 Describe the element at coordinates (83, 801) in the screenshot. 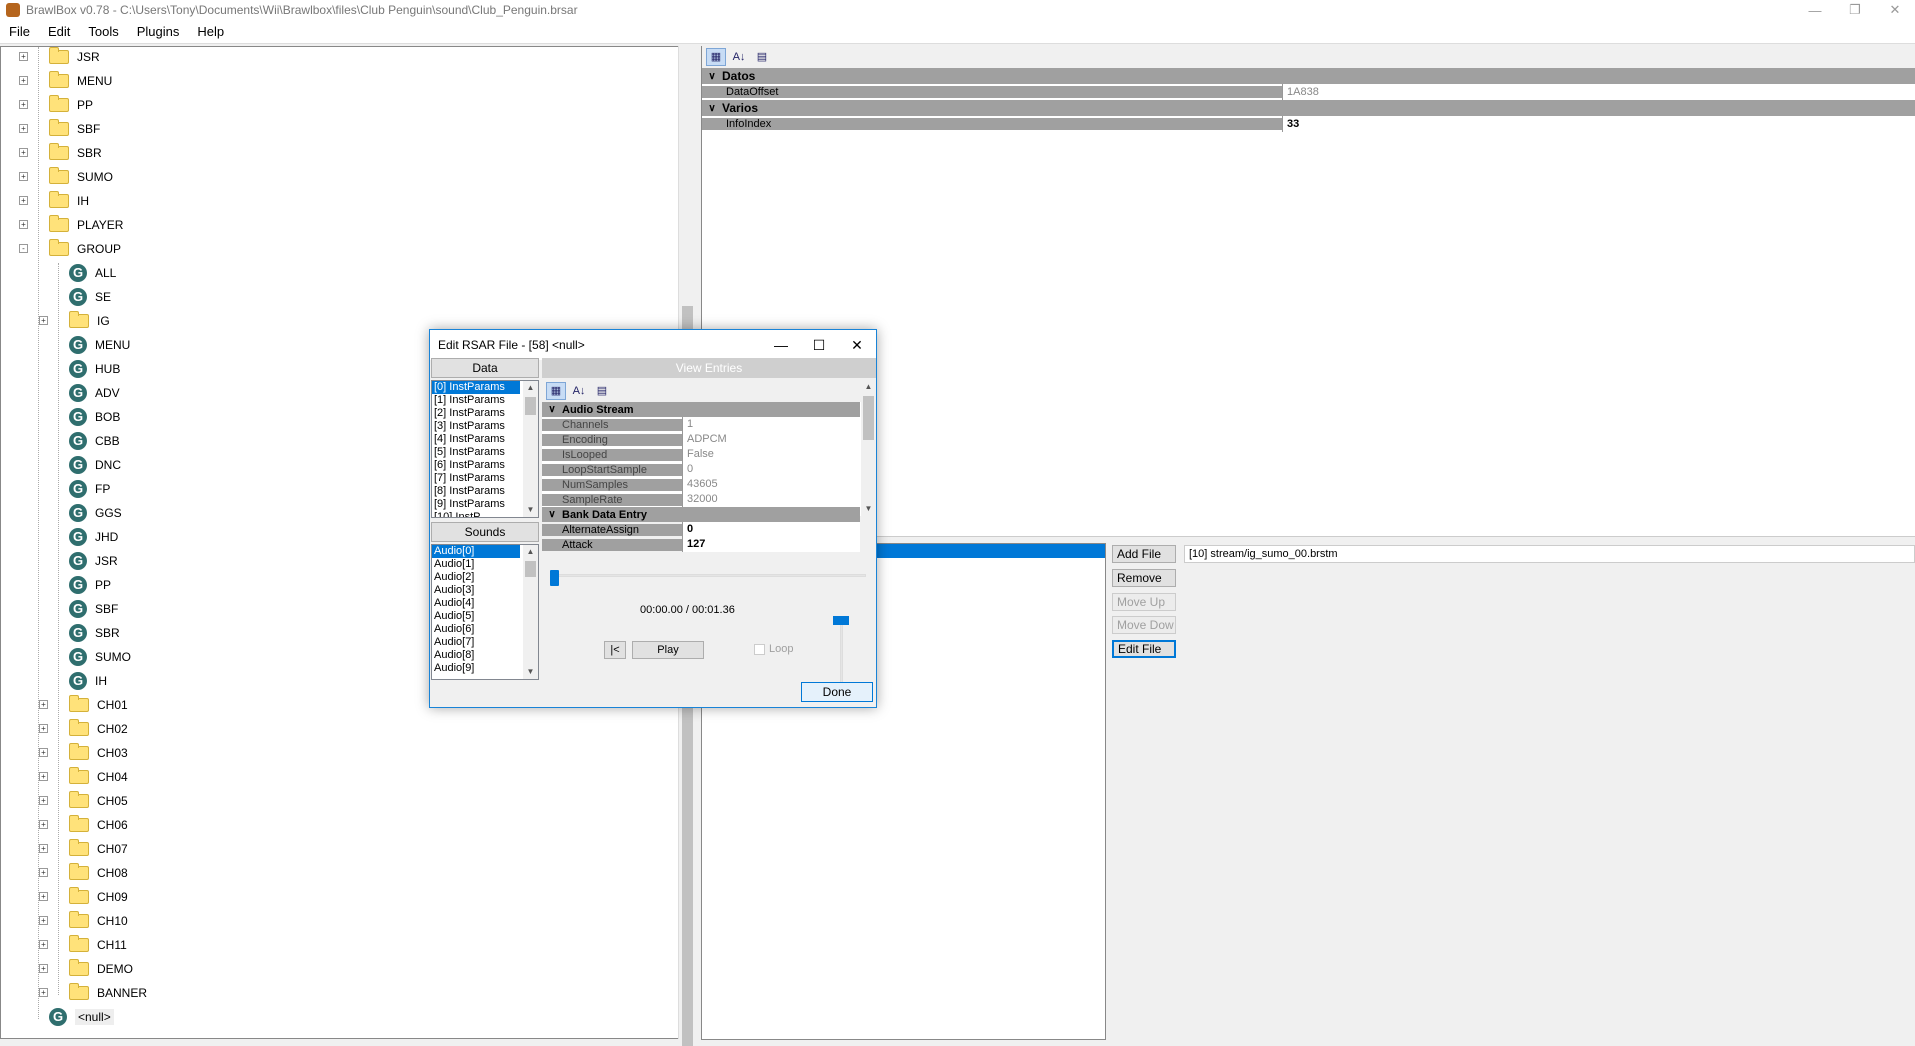

I see `tree-node: + CH05` at that location.